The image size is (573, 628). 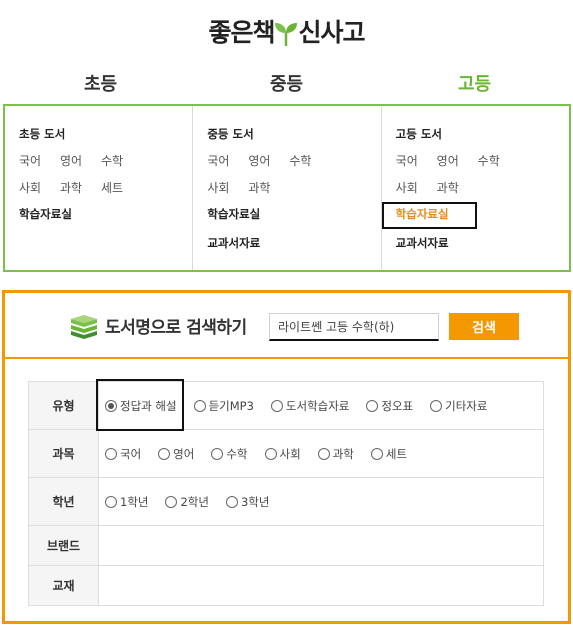 I want to click on highlight-box-study-room, so click(x=429, y=215).